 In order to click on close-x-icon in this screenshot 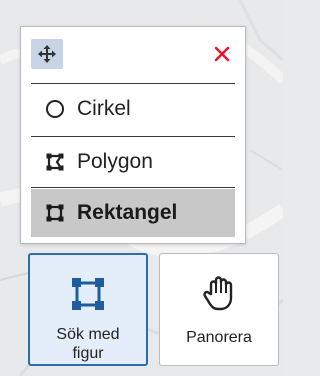, I will do `click(222, 54)`.